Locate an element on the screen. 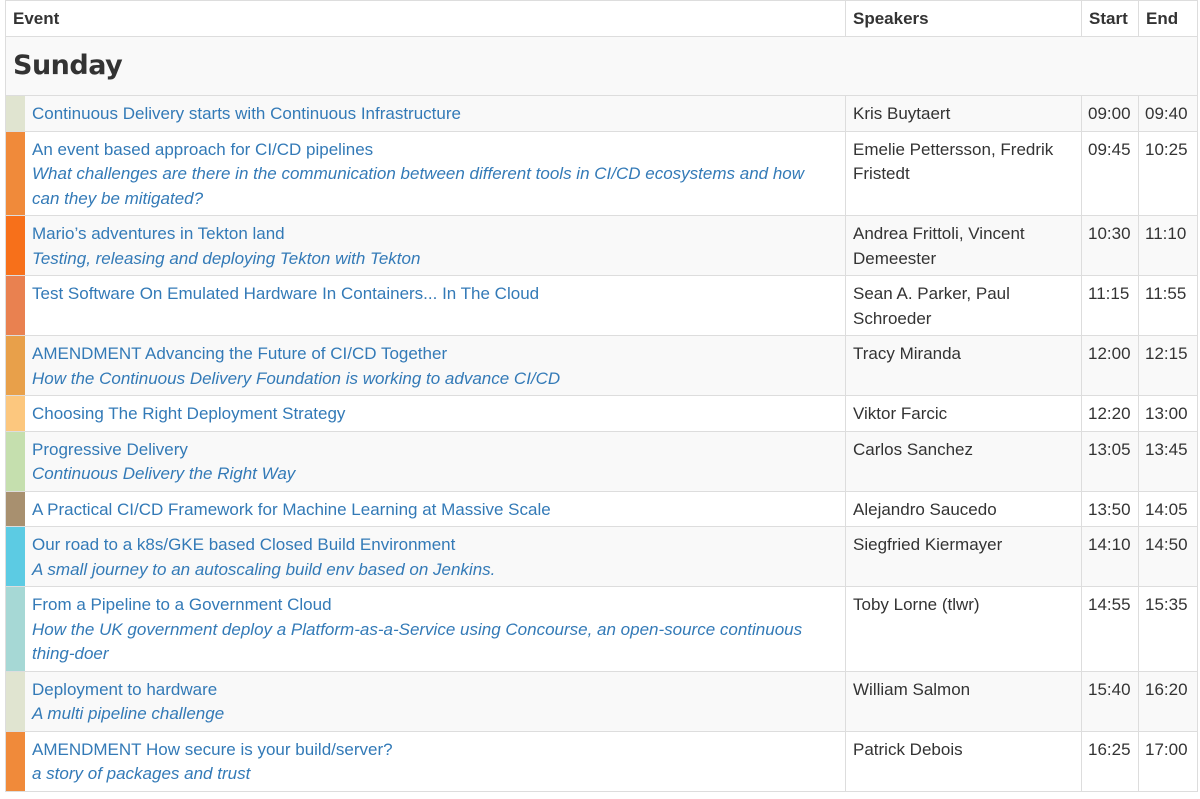  start-time-cell: 13:50 is located at coordinates (1110, 508).